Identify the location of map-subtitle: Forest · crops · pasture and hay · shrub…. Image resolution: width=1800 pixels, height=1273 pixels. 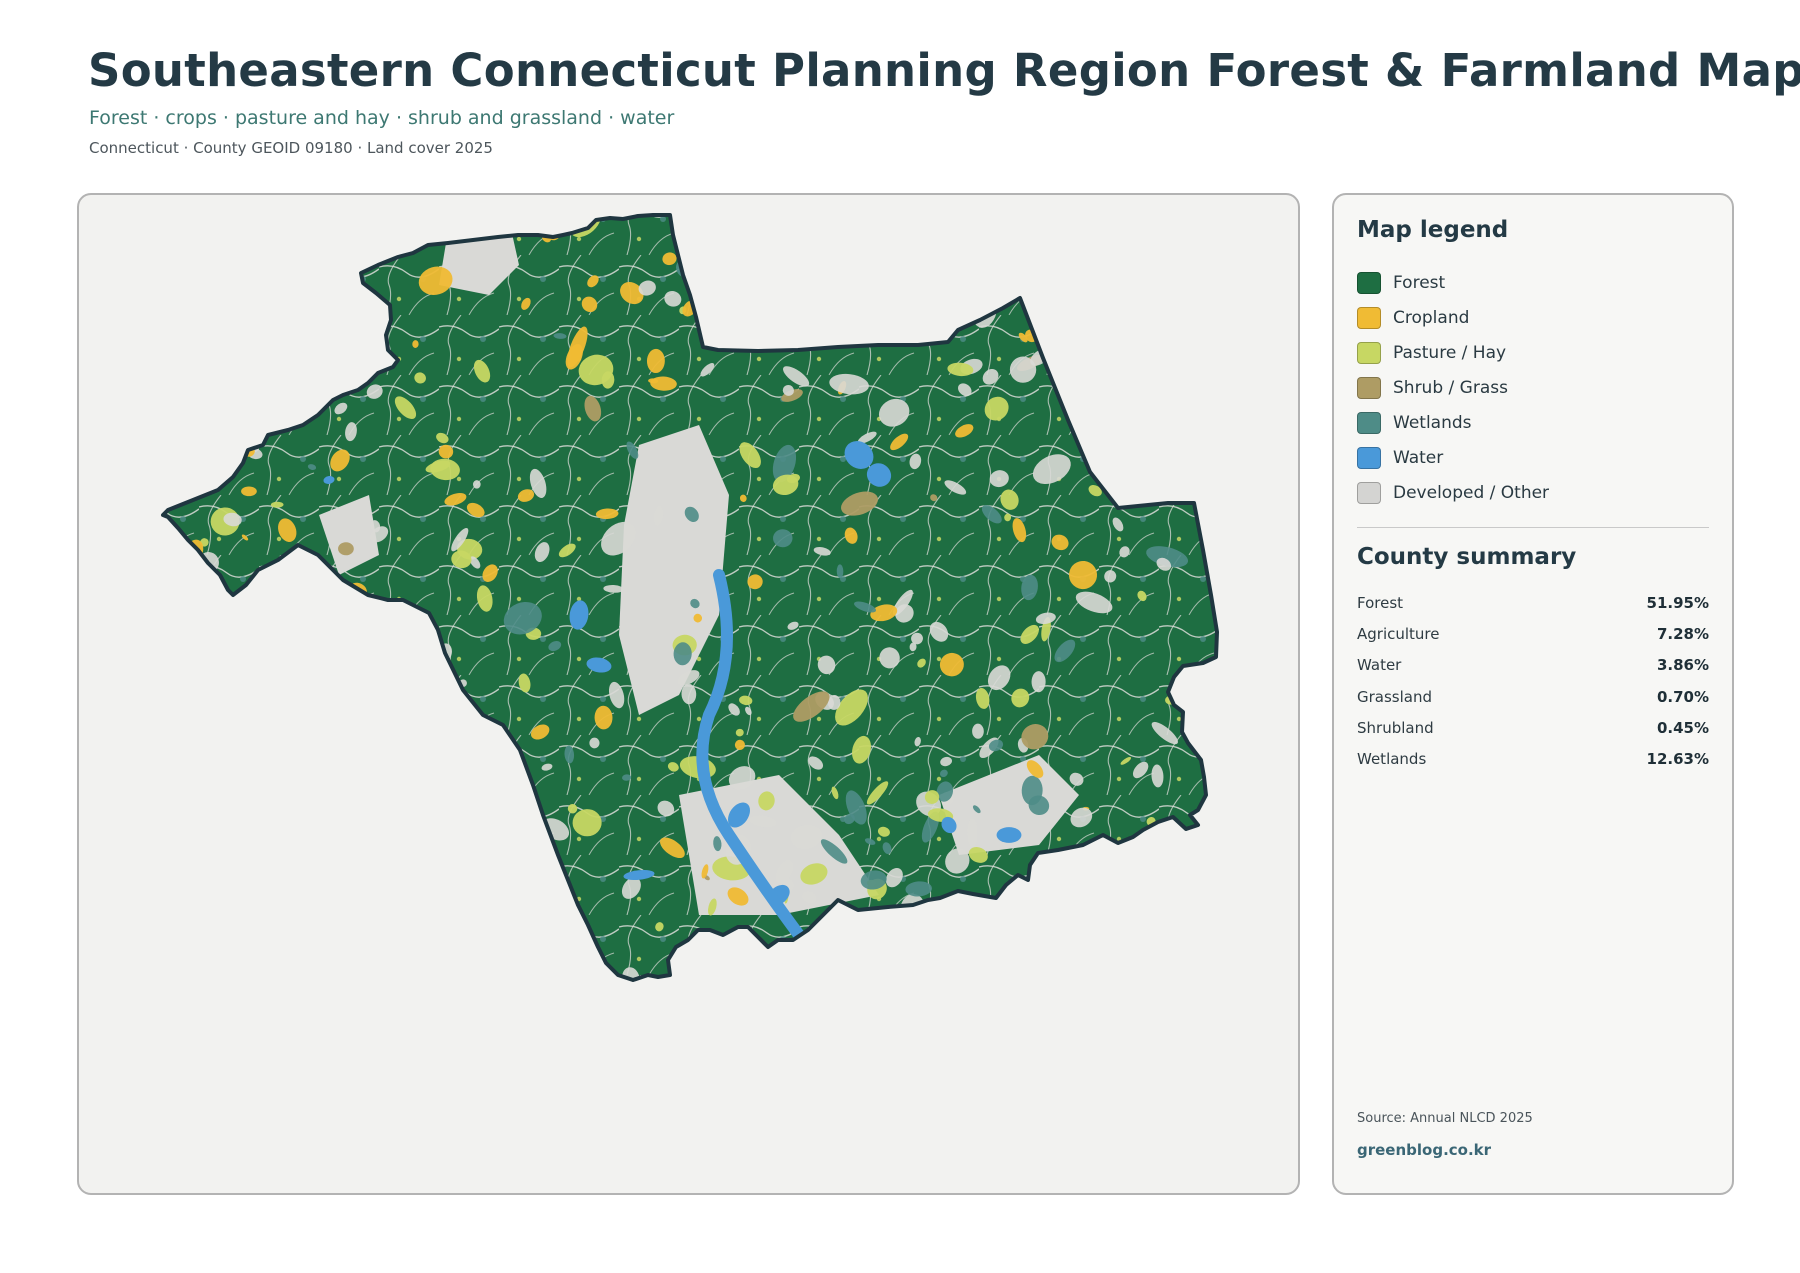
(382, 118).